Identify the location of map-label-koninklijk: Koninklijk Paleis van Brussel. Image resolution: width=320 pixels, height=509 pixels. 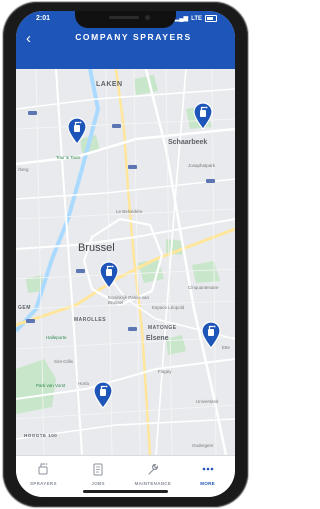
(129, 300).